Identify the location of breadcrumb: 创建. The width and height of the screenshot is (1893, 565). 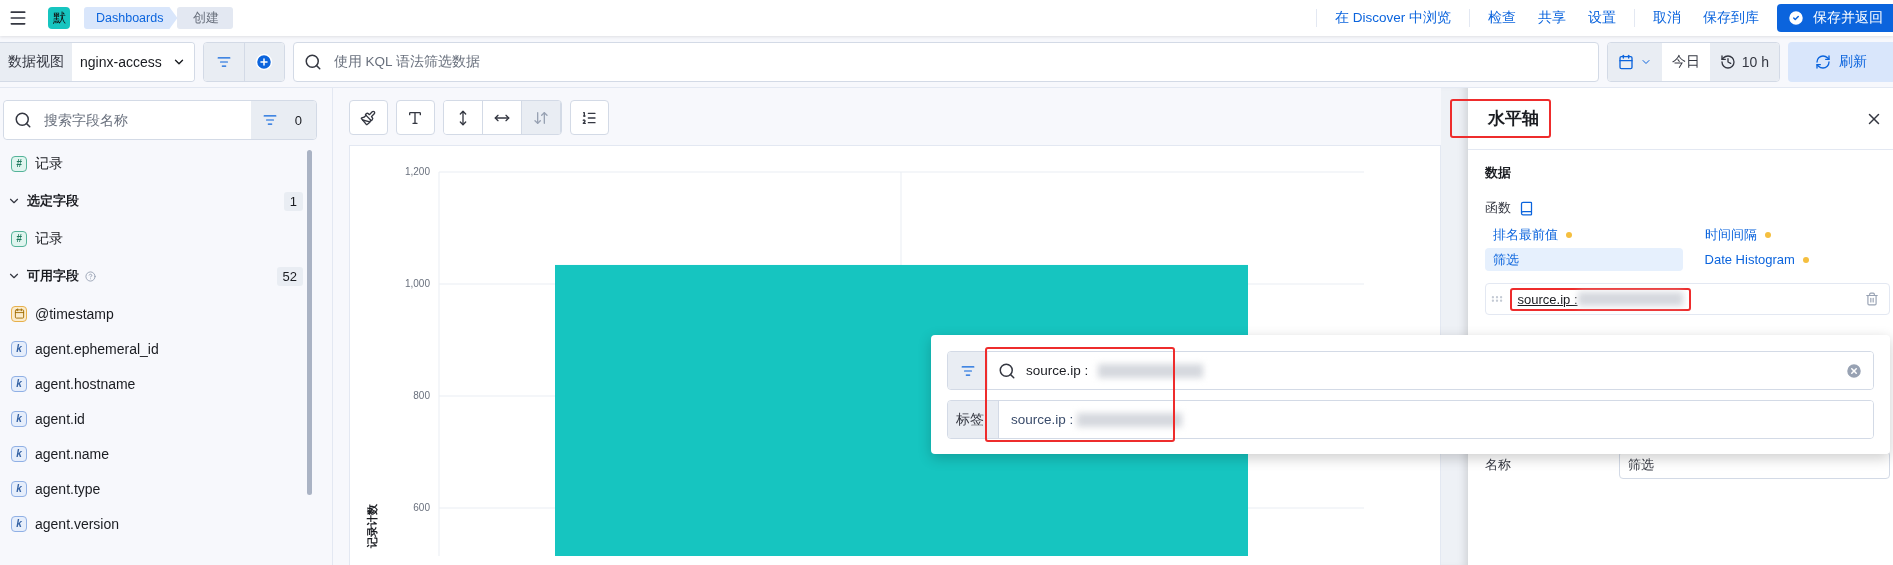
(205, 18).